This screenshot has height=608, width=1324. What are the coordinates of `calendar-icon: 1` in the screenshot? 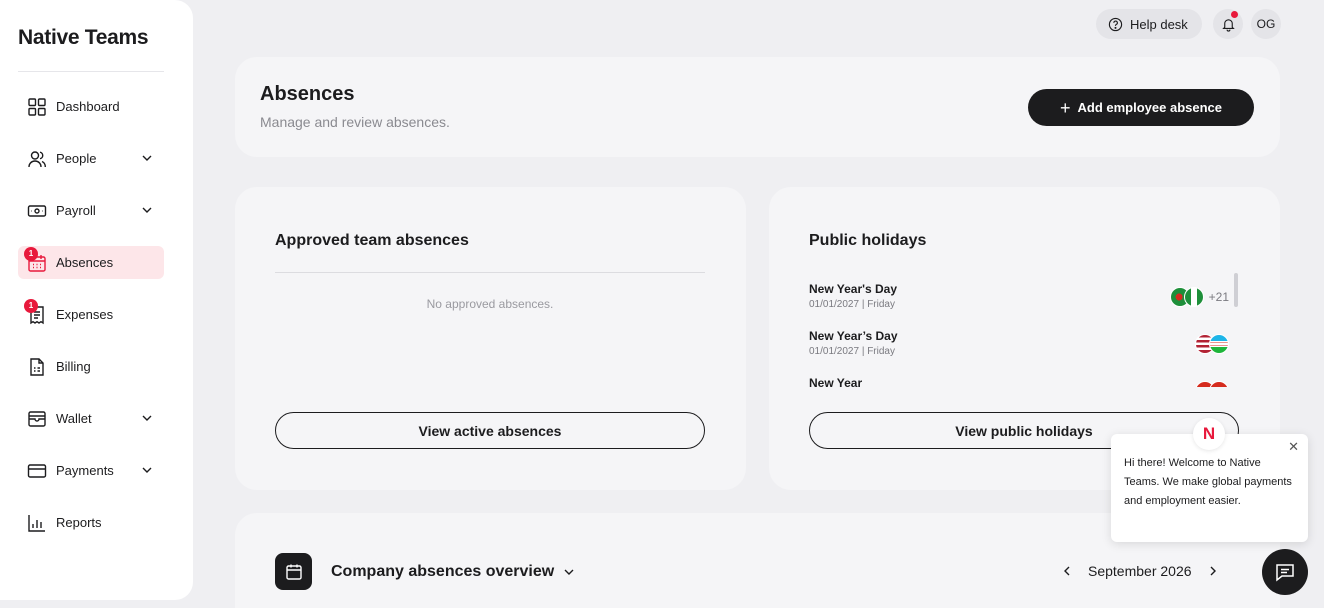 It's located at (35, 259).